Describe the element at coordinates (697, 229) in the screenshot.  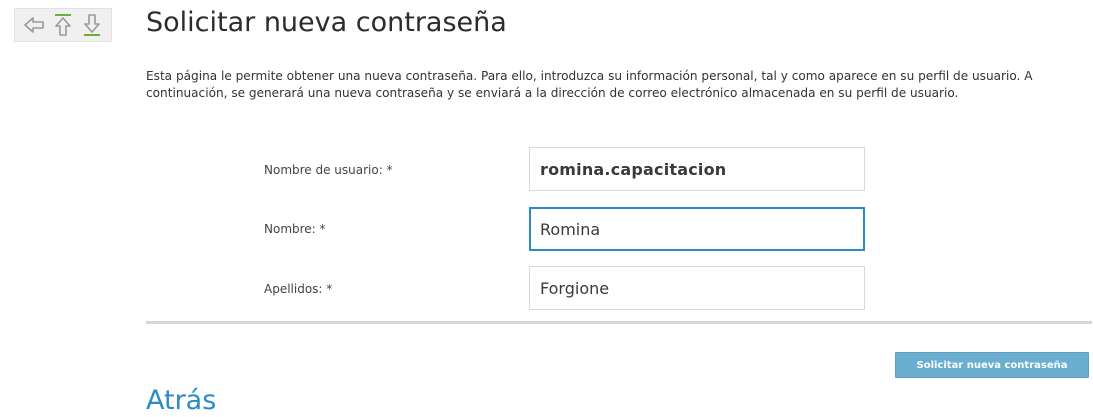
I see `first-name-field` at that location.